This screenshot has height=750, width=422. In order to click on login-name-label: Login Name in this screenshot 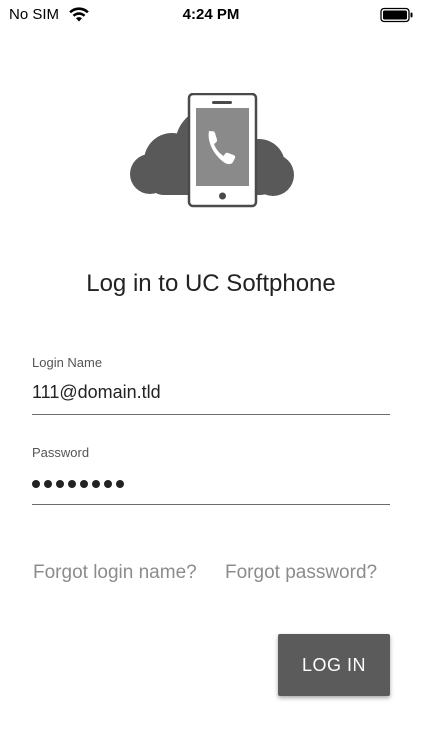, I will do `click(67, 362)`.